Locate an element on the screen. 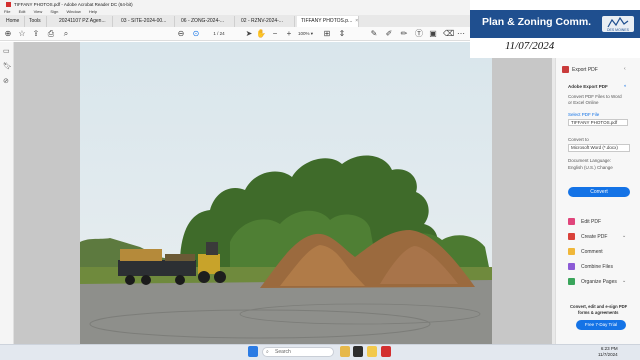  tab-tiffany-photos: TIFFANY PHOTOS.p... × is located at coordinates (328, 21).